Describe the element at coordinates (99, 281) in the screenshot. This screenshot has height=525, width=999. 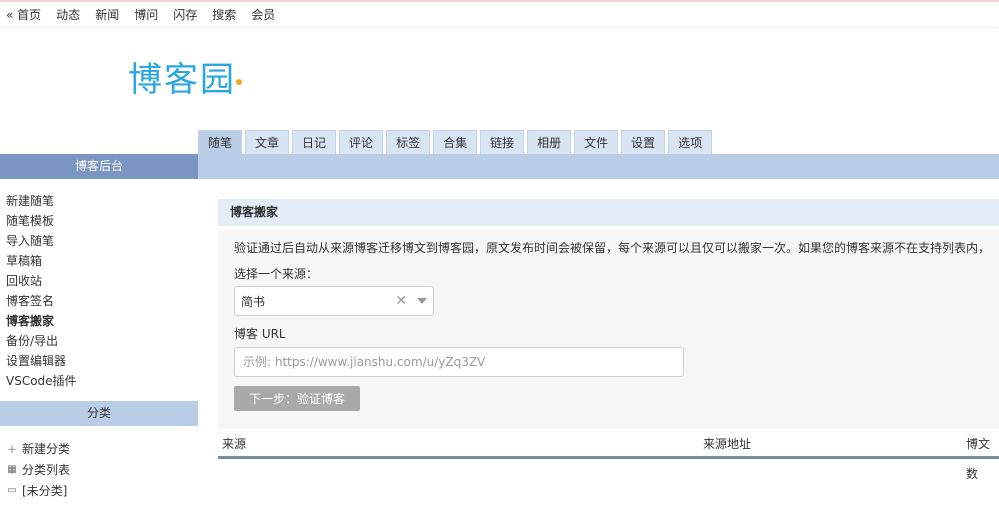
I see `sidebar-item-recycle-bin: 回收站` at that location.